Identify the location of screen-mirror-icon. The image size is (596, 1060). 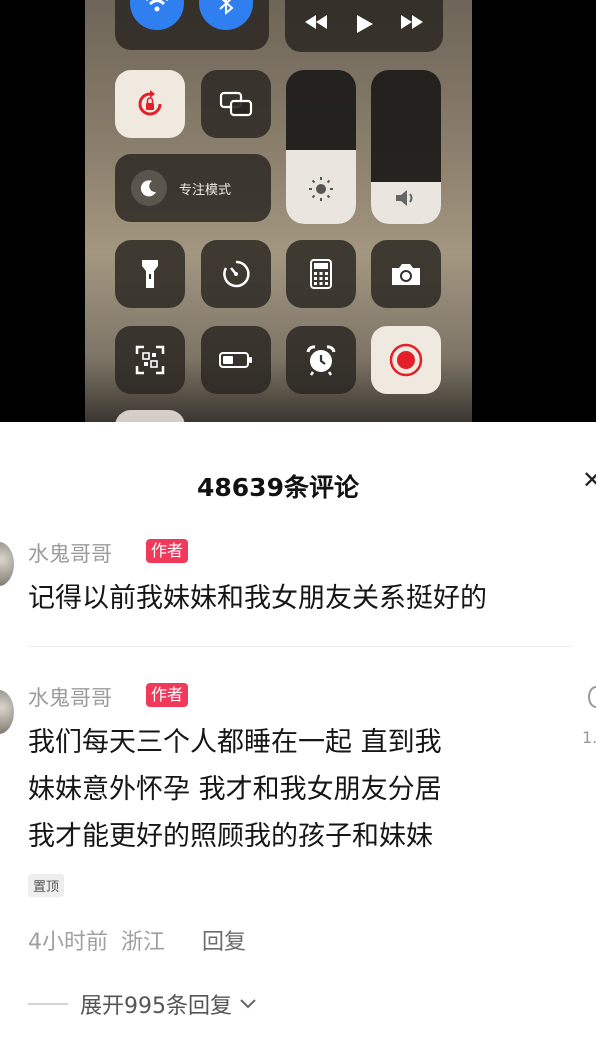
(236, 104).